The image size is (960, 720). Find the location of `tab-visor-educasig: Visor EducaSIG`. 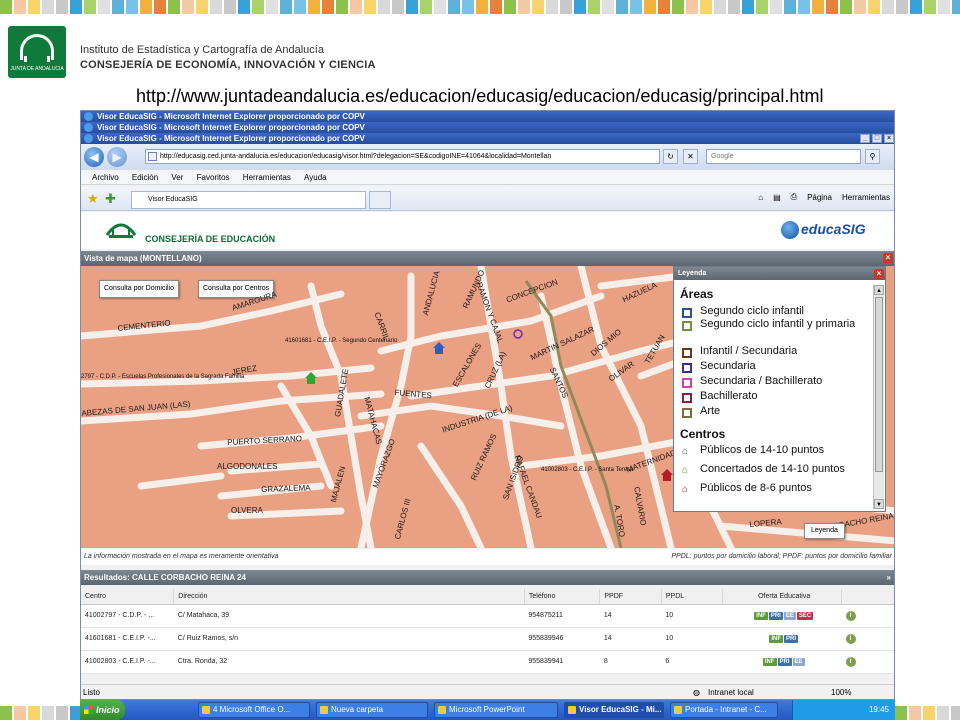

tab-visor-educasig: Visor EducaSIG is located at coordinates (248, 200).